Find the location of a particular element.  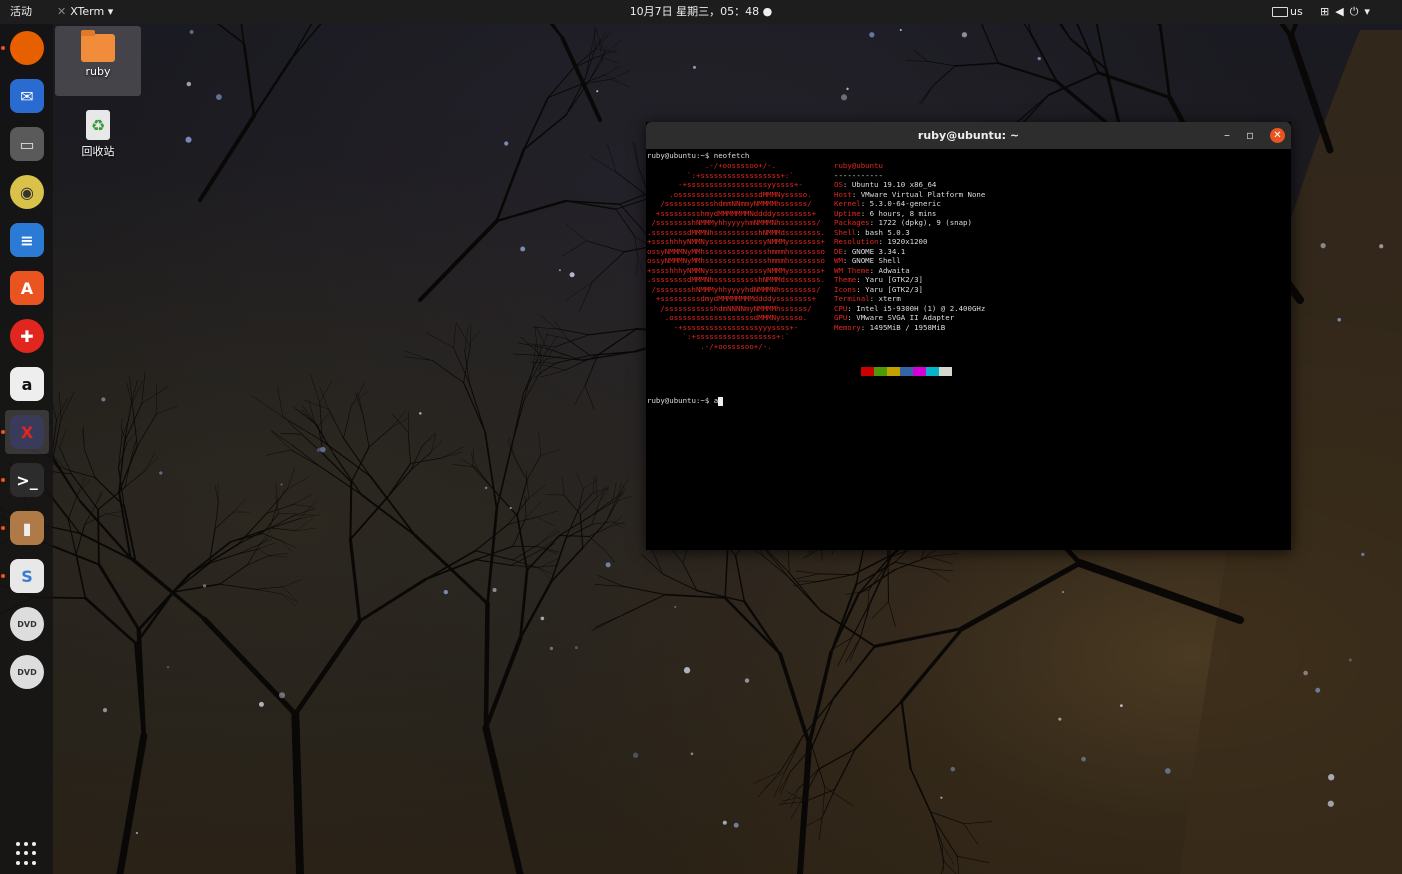

info-row: Kernel: 5.3.0-64-generic is located at coordinates (909, 204).